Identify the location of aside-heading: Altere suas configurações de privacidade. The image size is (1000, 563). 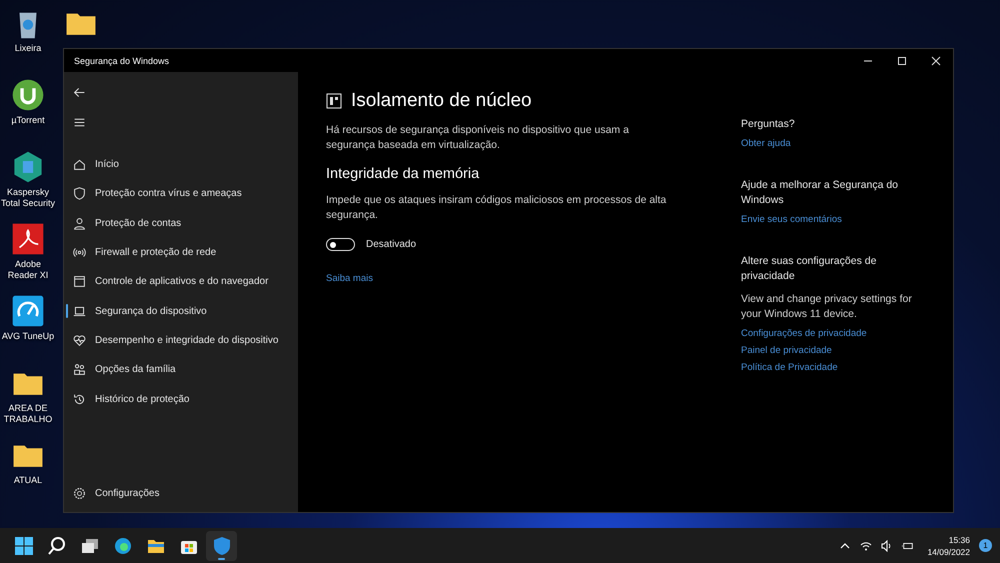
(809, 269).